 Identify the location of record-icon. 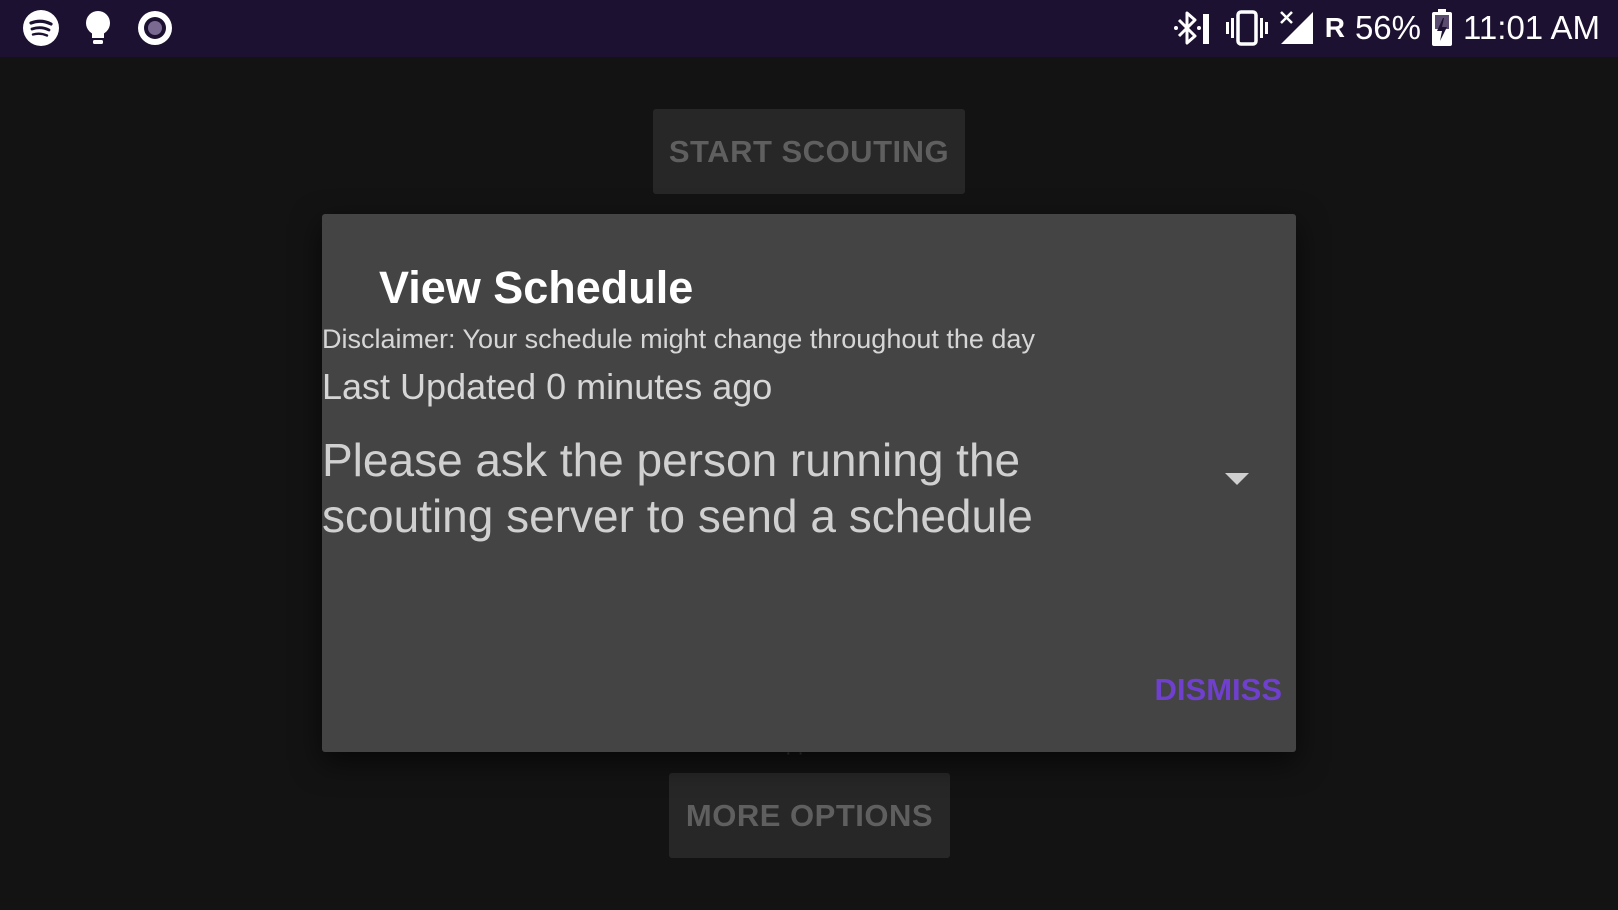
(155, 28).